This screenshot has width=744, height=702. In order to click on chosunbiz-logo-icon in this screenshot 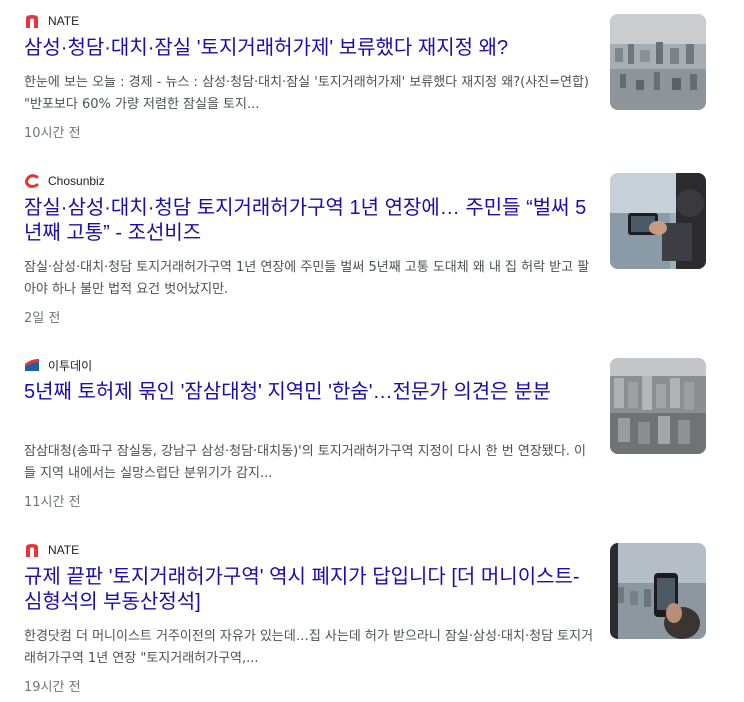, I will do `click(32, 181)`.